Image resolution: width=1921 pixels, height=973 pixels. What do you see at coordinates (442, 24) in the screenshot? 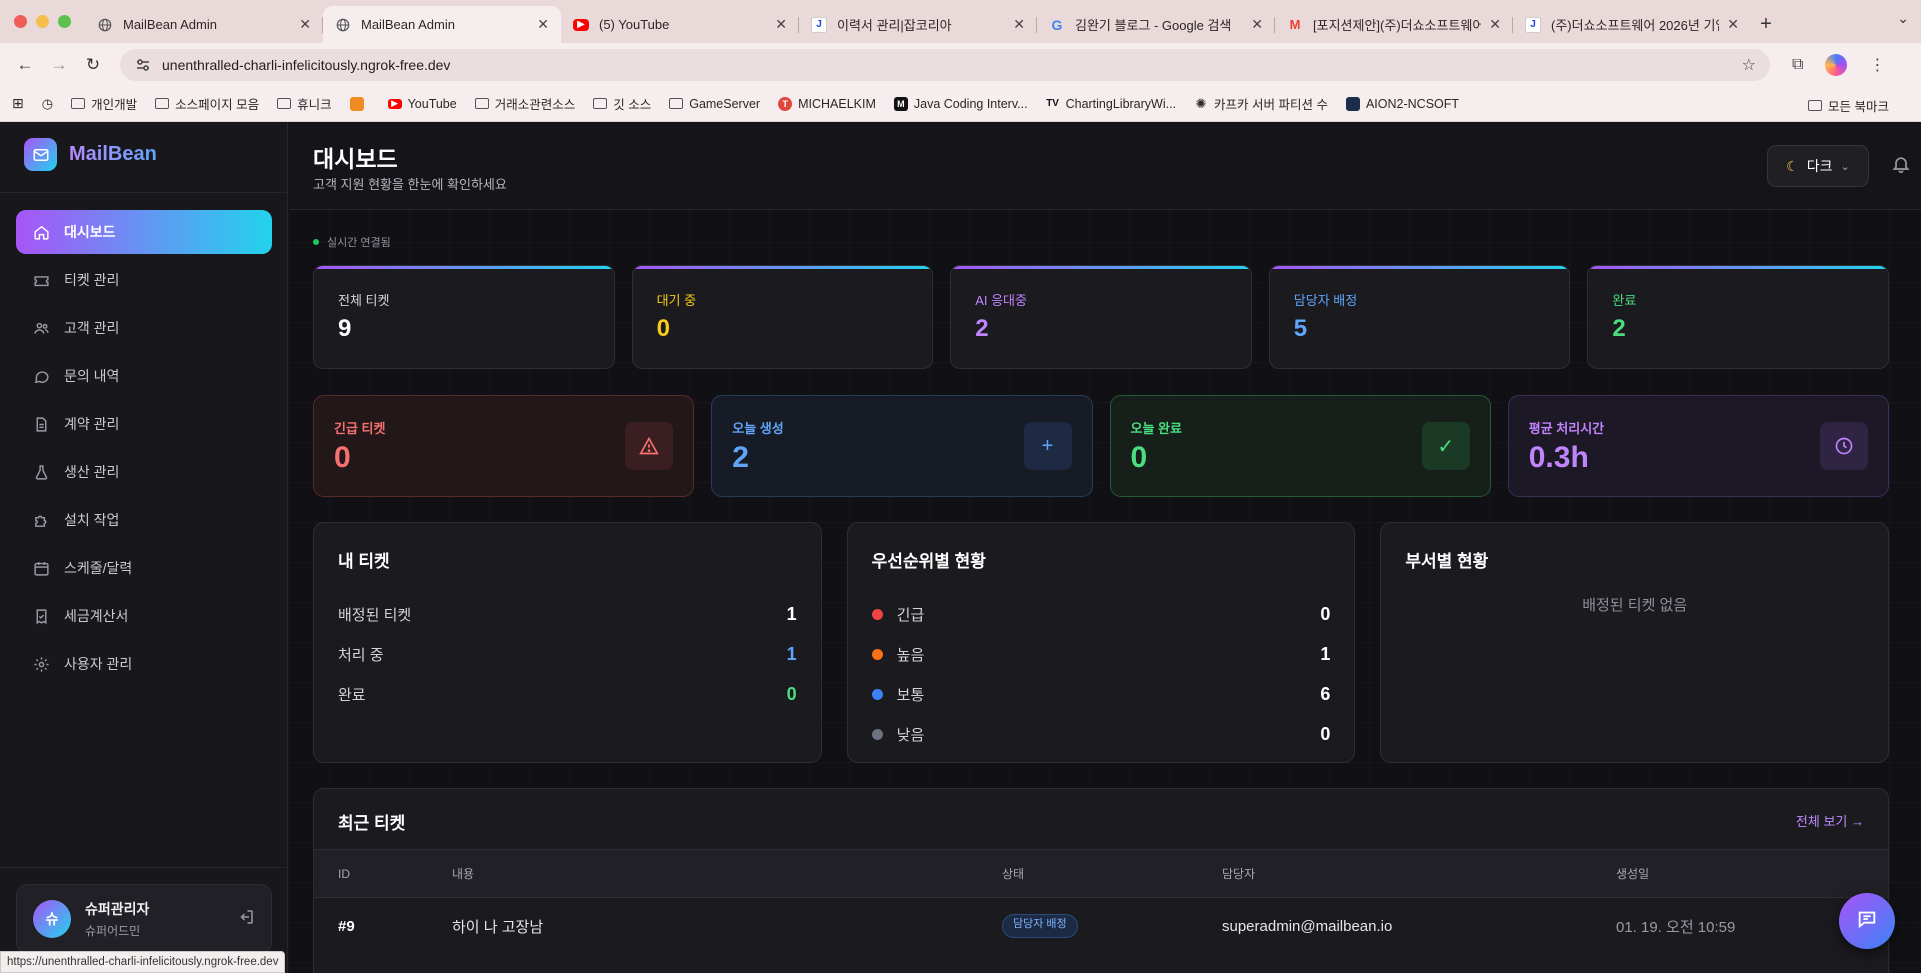
I see `browser-tab-active: MailBean Admin ✕` at bounding box center [442, 24].